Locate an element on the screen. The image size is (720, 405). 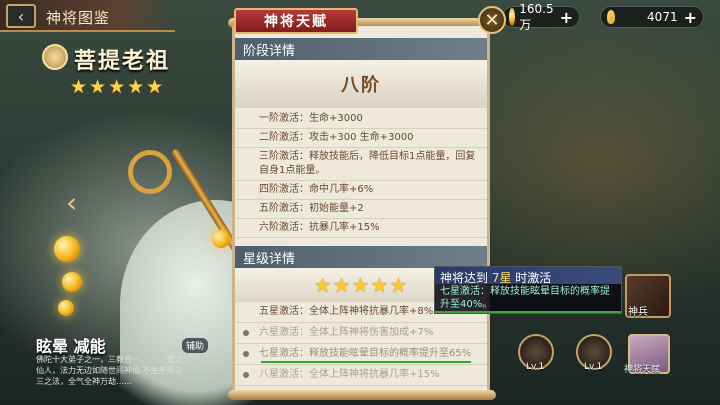
star-level-row: 八星激活：全体上阵神将抗暴几率+15% is located at coordinates (361, 375).